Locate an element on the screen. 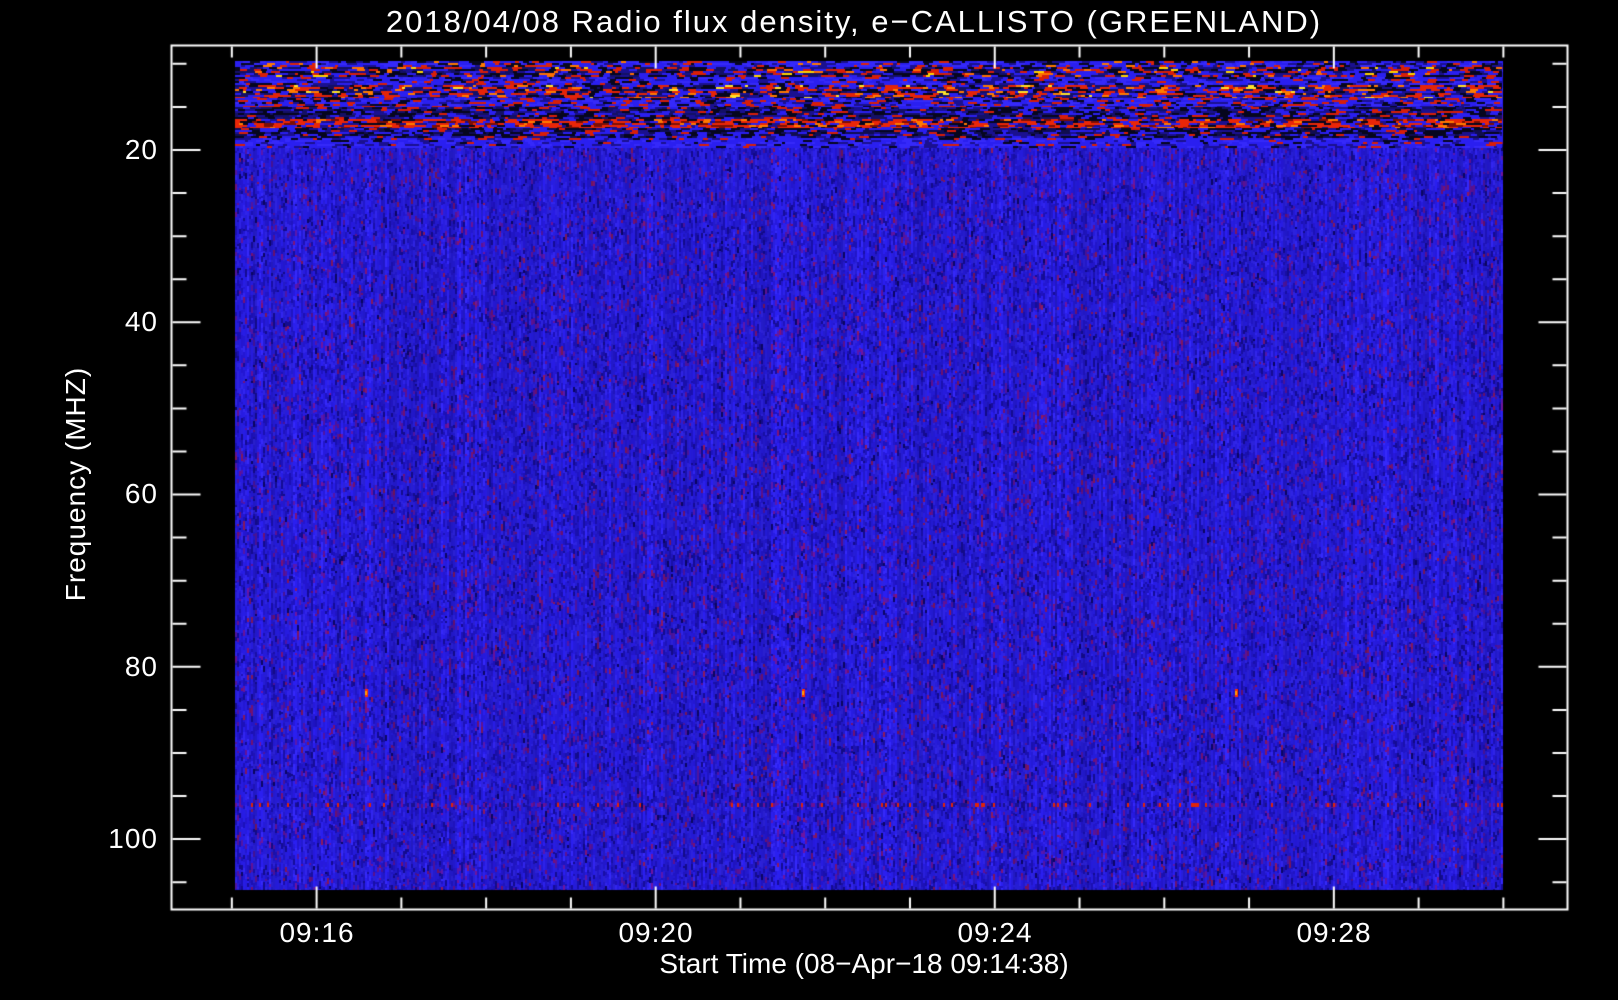 Image resolution: width=1618 pixels, height=1000 pixels. x-tick-label-0920: 09:20 is located at coordinates (656, 932).